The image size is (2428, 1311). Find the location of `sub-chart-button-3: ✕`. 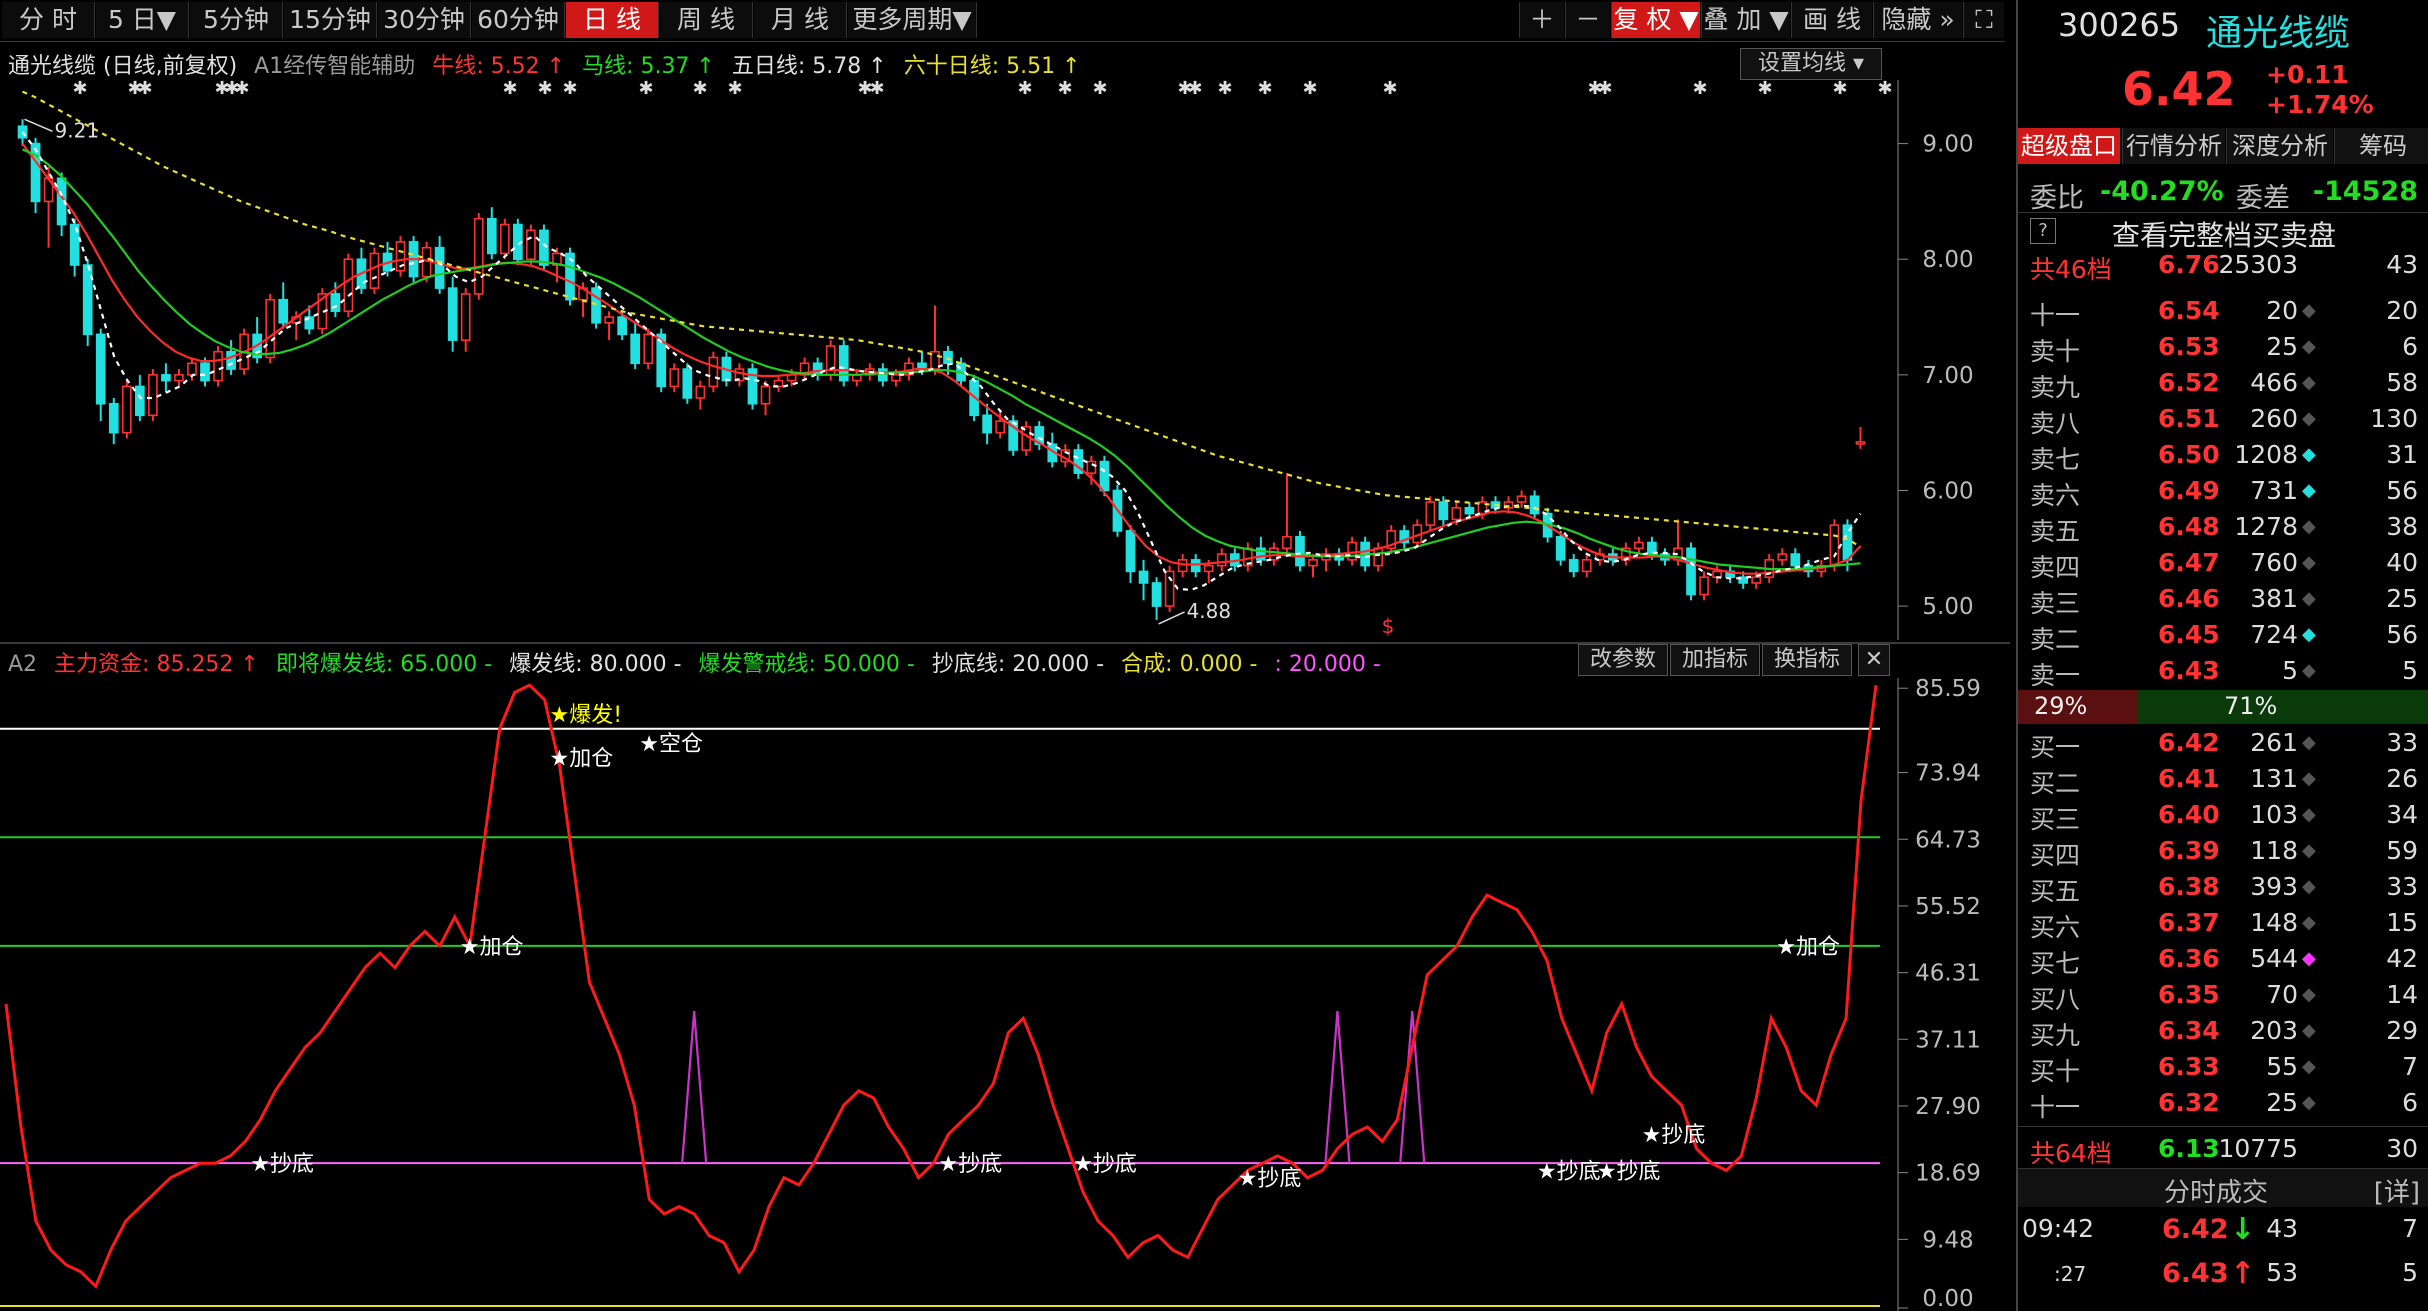

sub-chart-button-3: ✕ is located at coordinates (1874, 660).